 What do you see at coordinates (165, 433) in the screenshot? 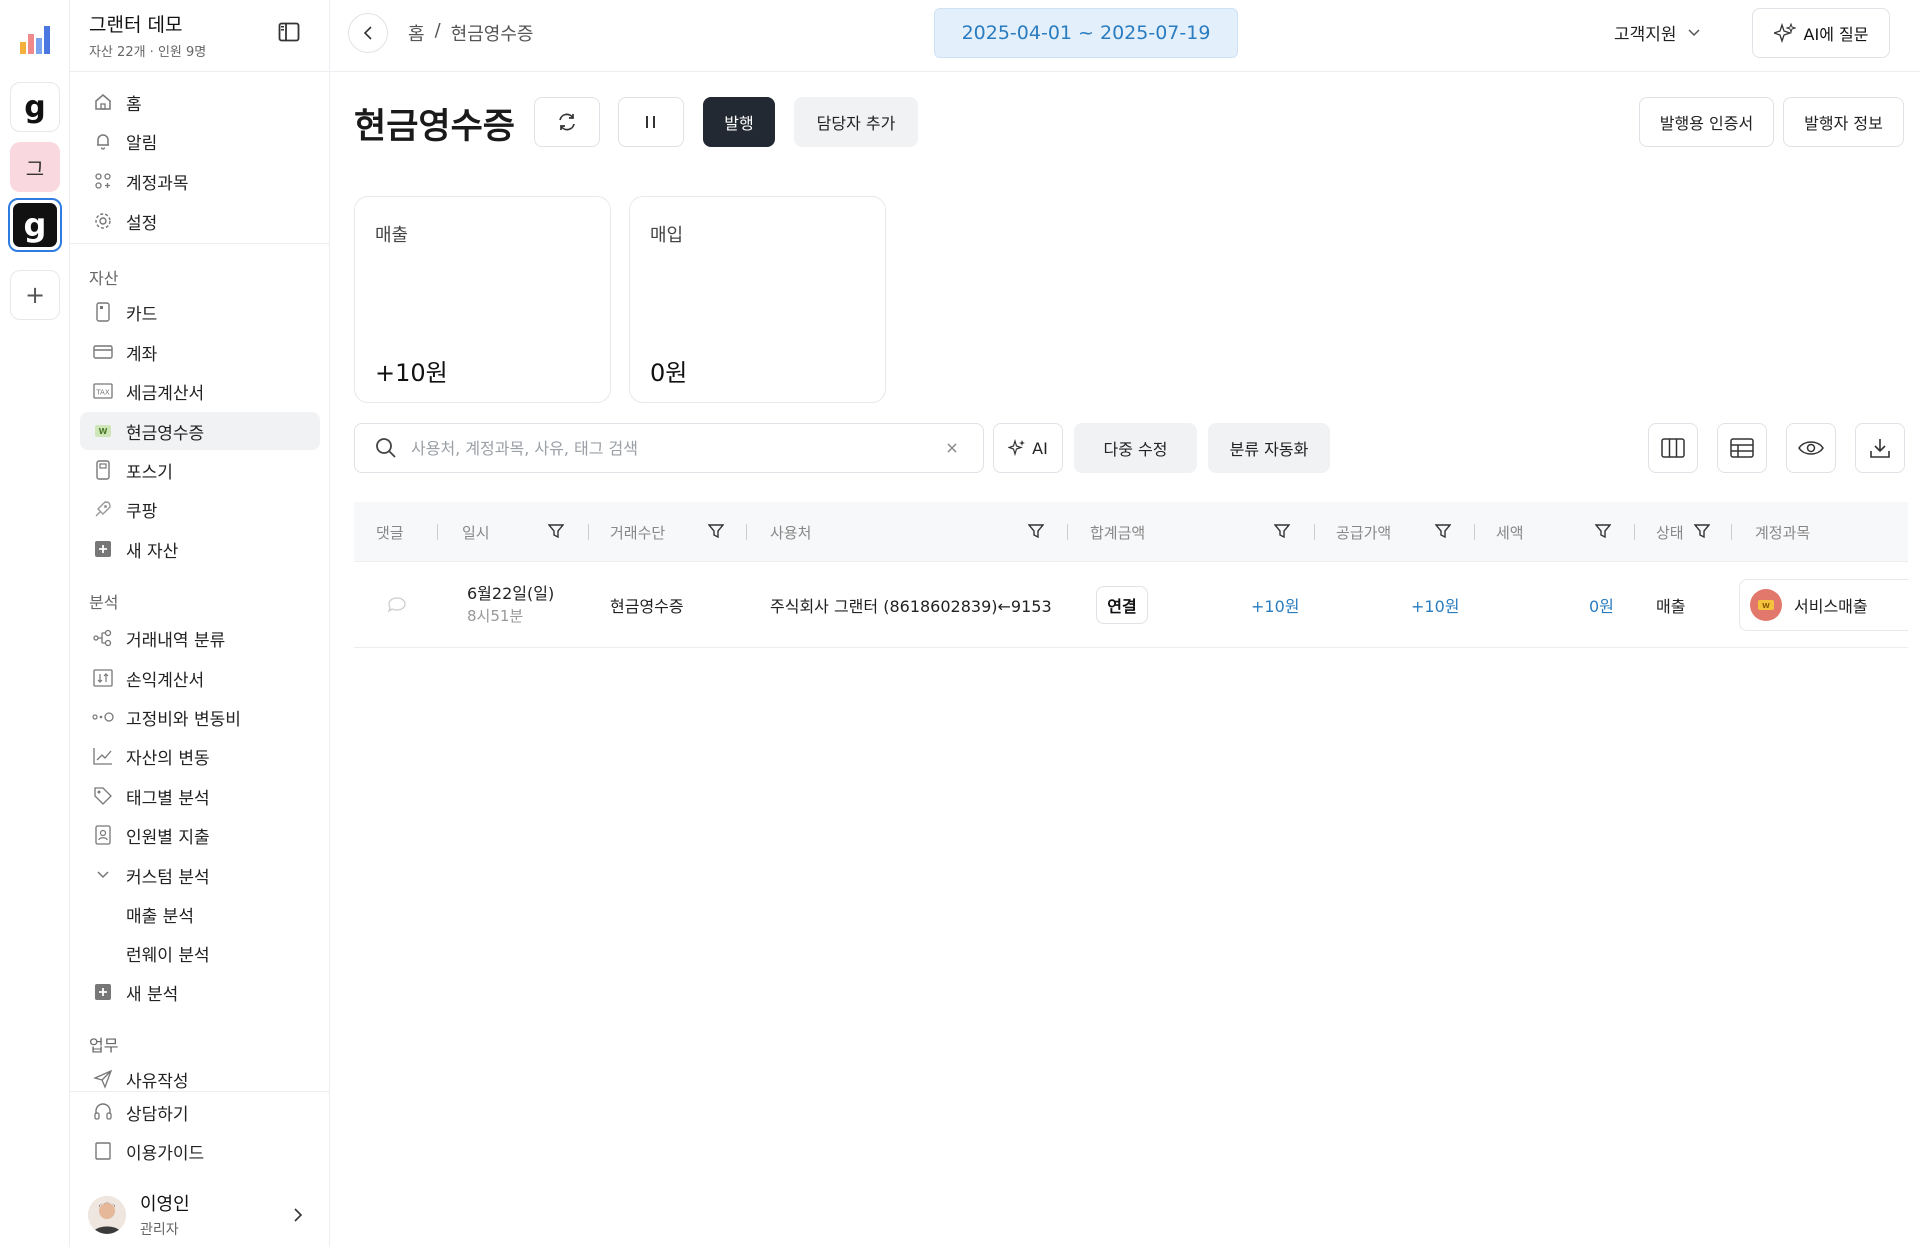
I see `sidebar-item-label: 현금영수증` at bounding box center [165, 433].